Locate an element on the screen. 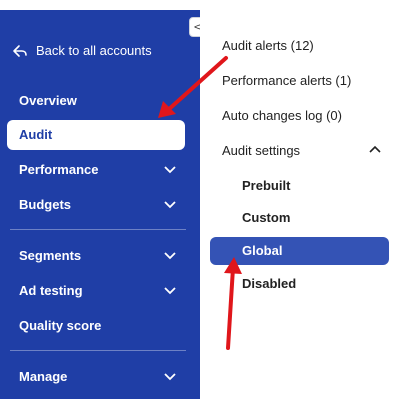 The width and height of the screenshot is (405, 399). panel-item-auto-changes-log: Auto changes log (0) is located at coordinates (282, 116).